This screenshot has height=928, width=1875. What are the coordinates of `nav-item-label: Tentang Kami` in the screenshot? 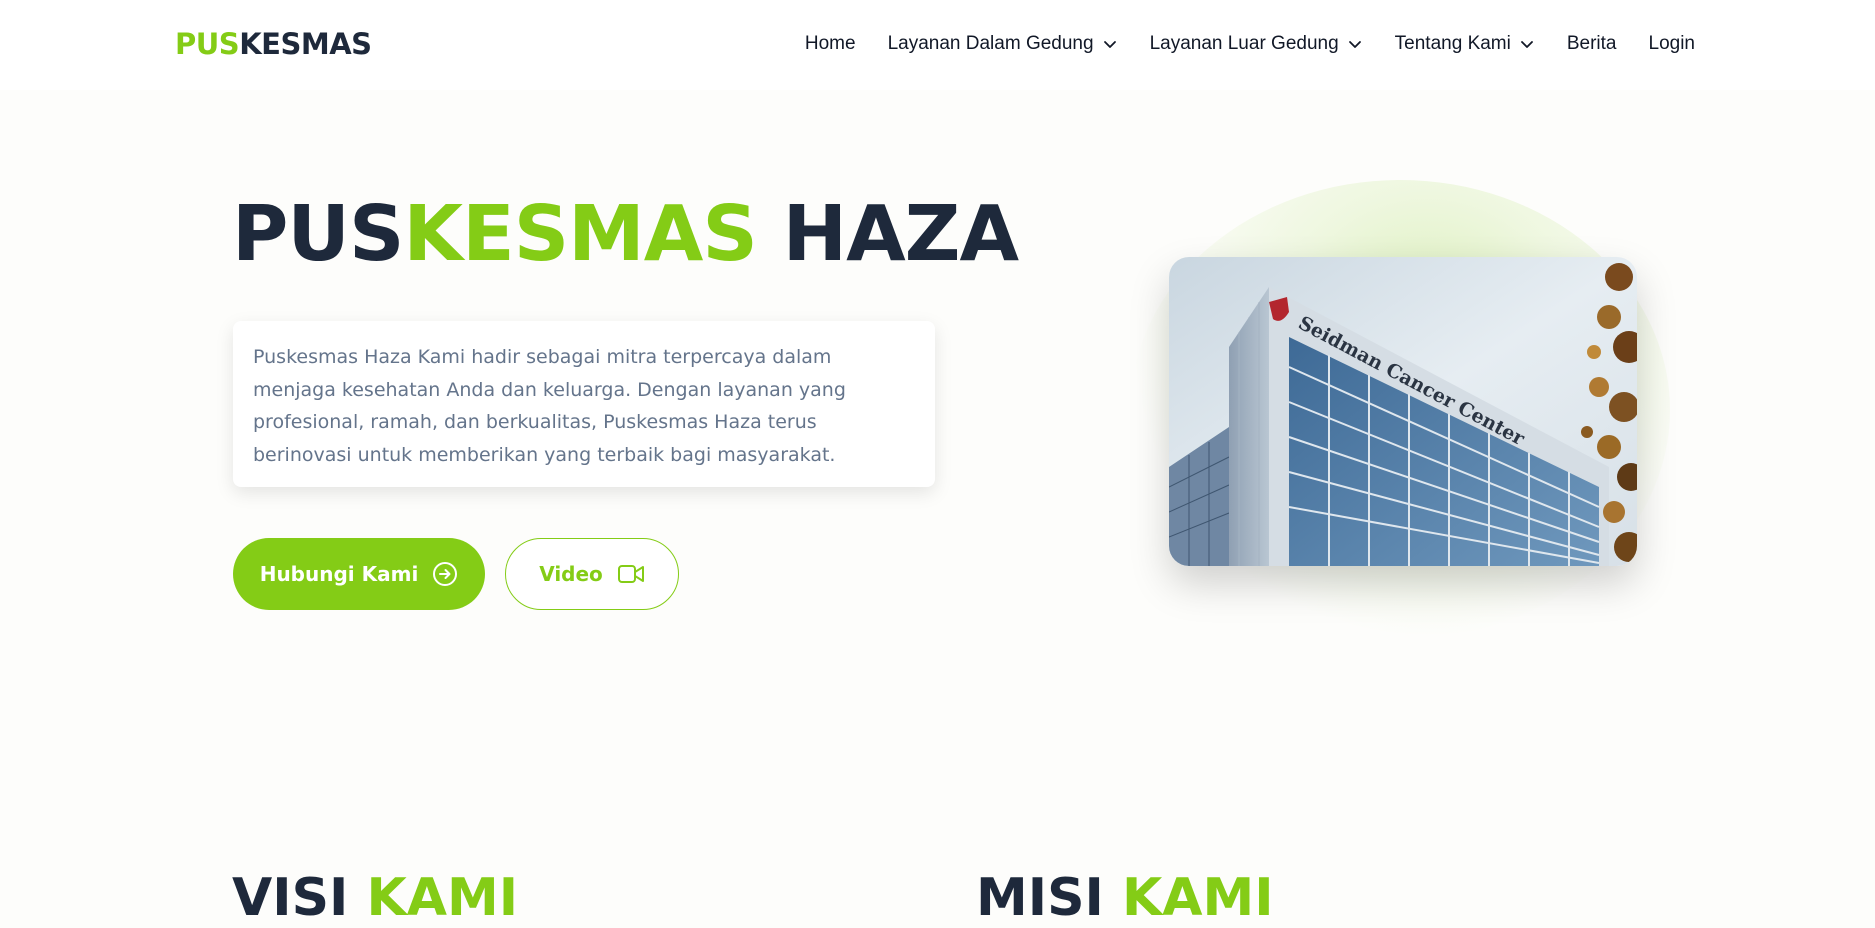 It's located at (1452, 43).